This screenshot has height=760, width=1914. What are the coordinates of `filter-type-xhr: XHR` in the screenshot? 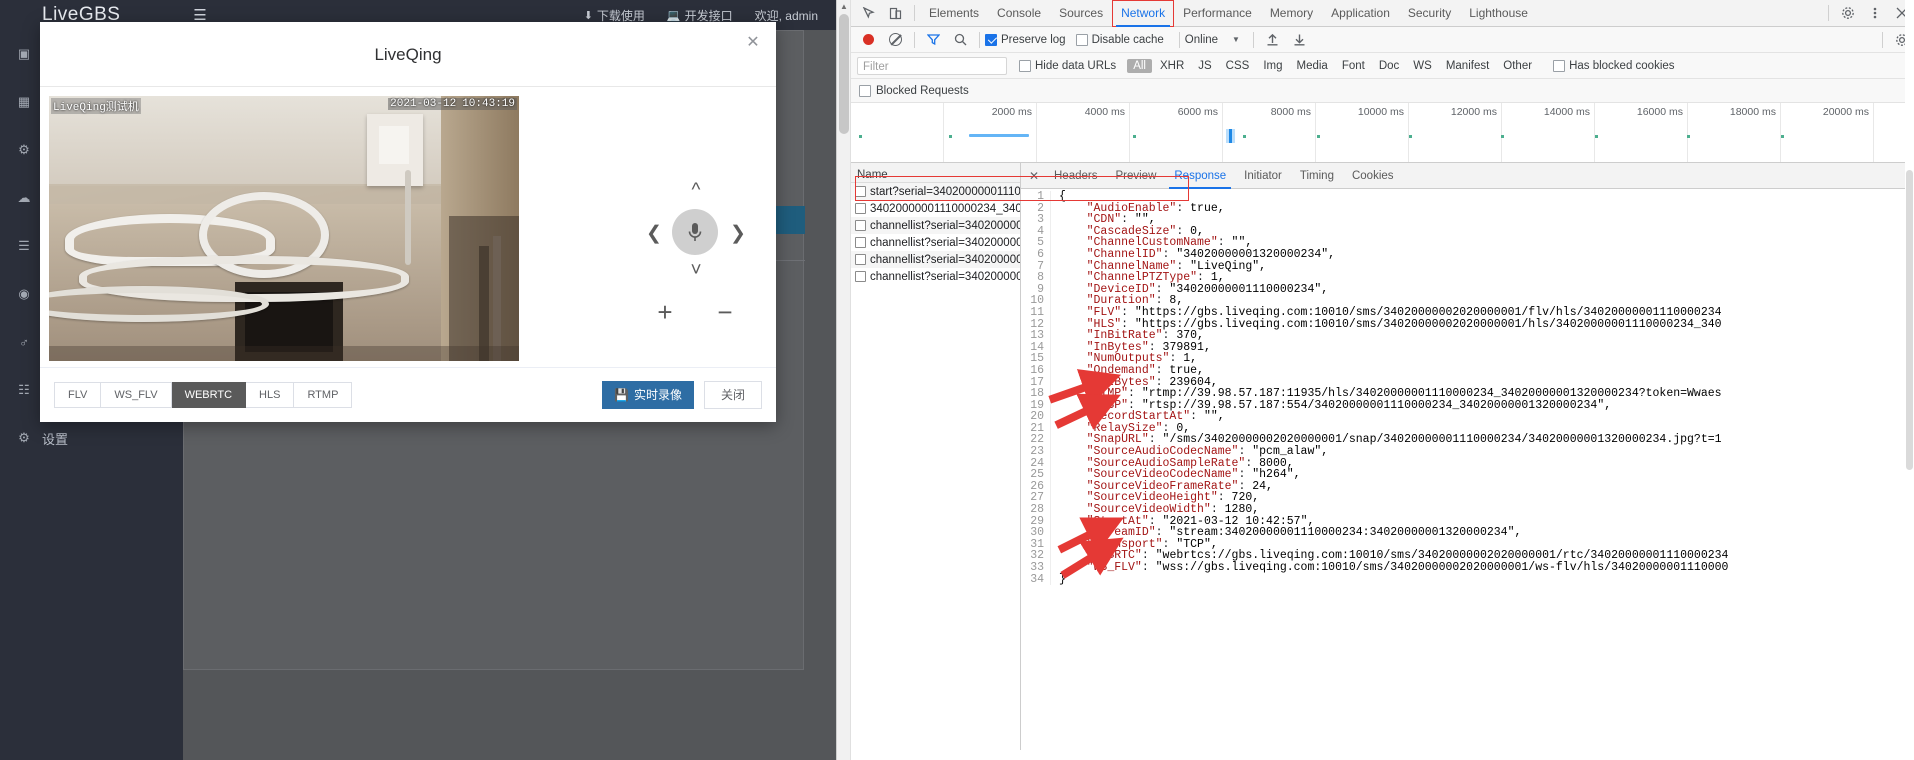 It's located at (1172, 66).